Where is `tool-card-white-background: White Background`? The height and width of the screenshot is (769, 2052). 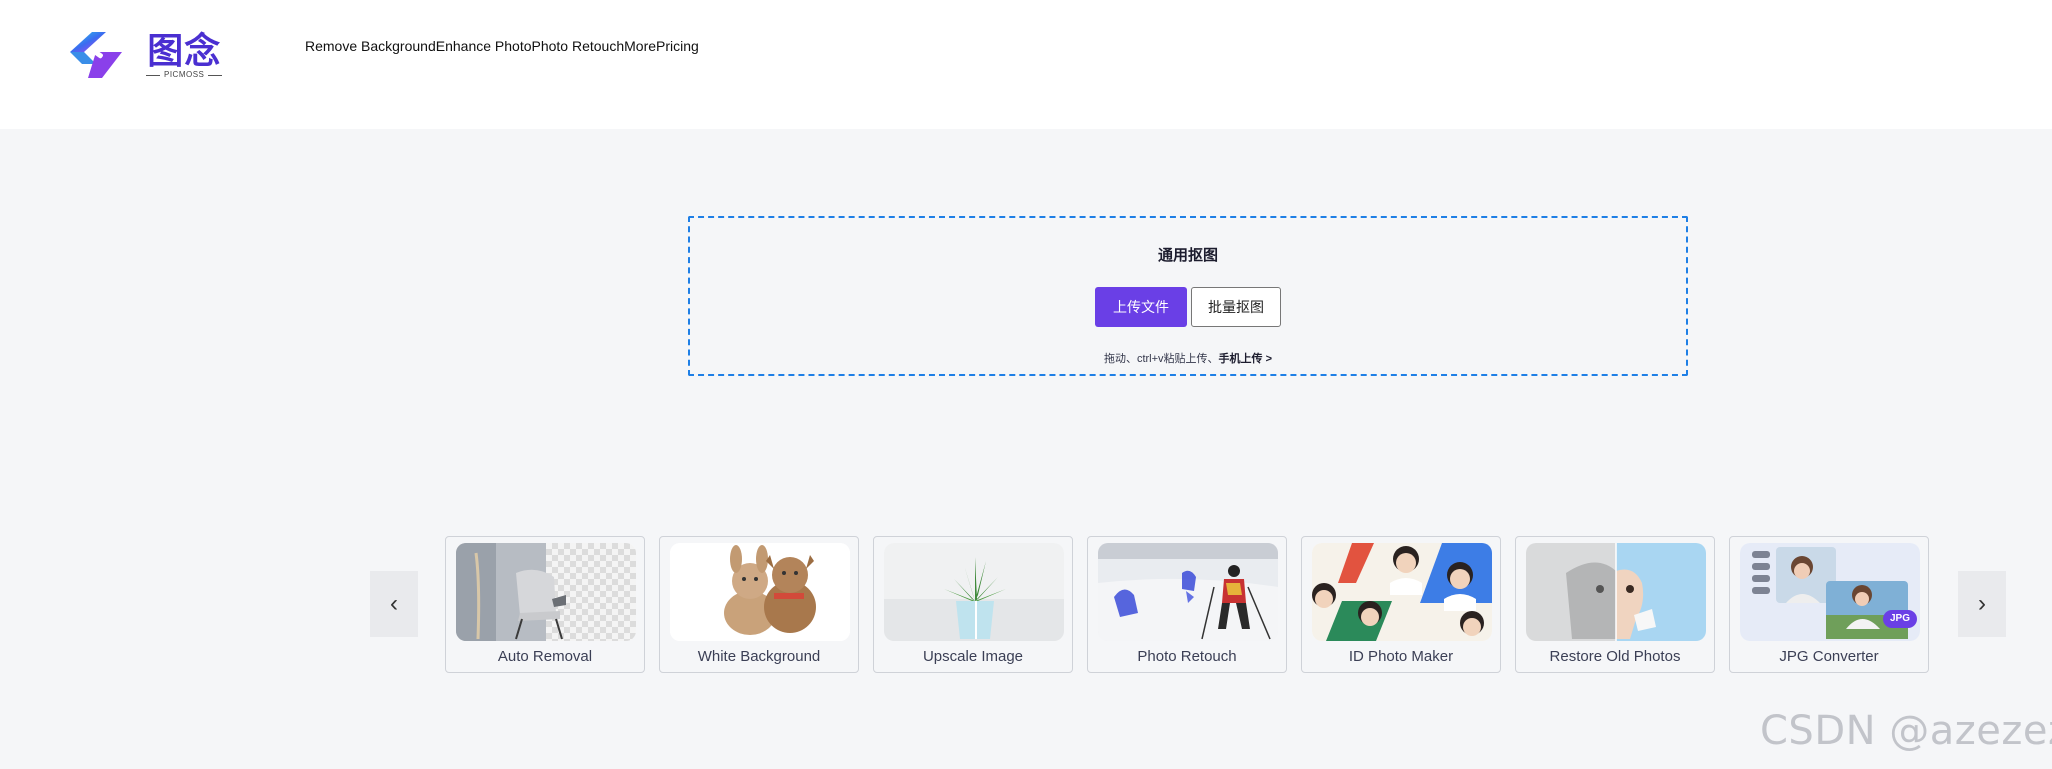
tool-card-white-background: White Background is located at coordinates (759, 604).